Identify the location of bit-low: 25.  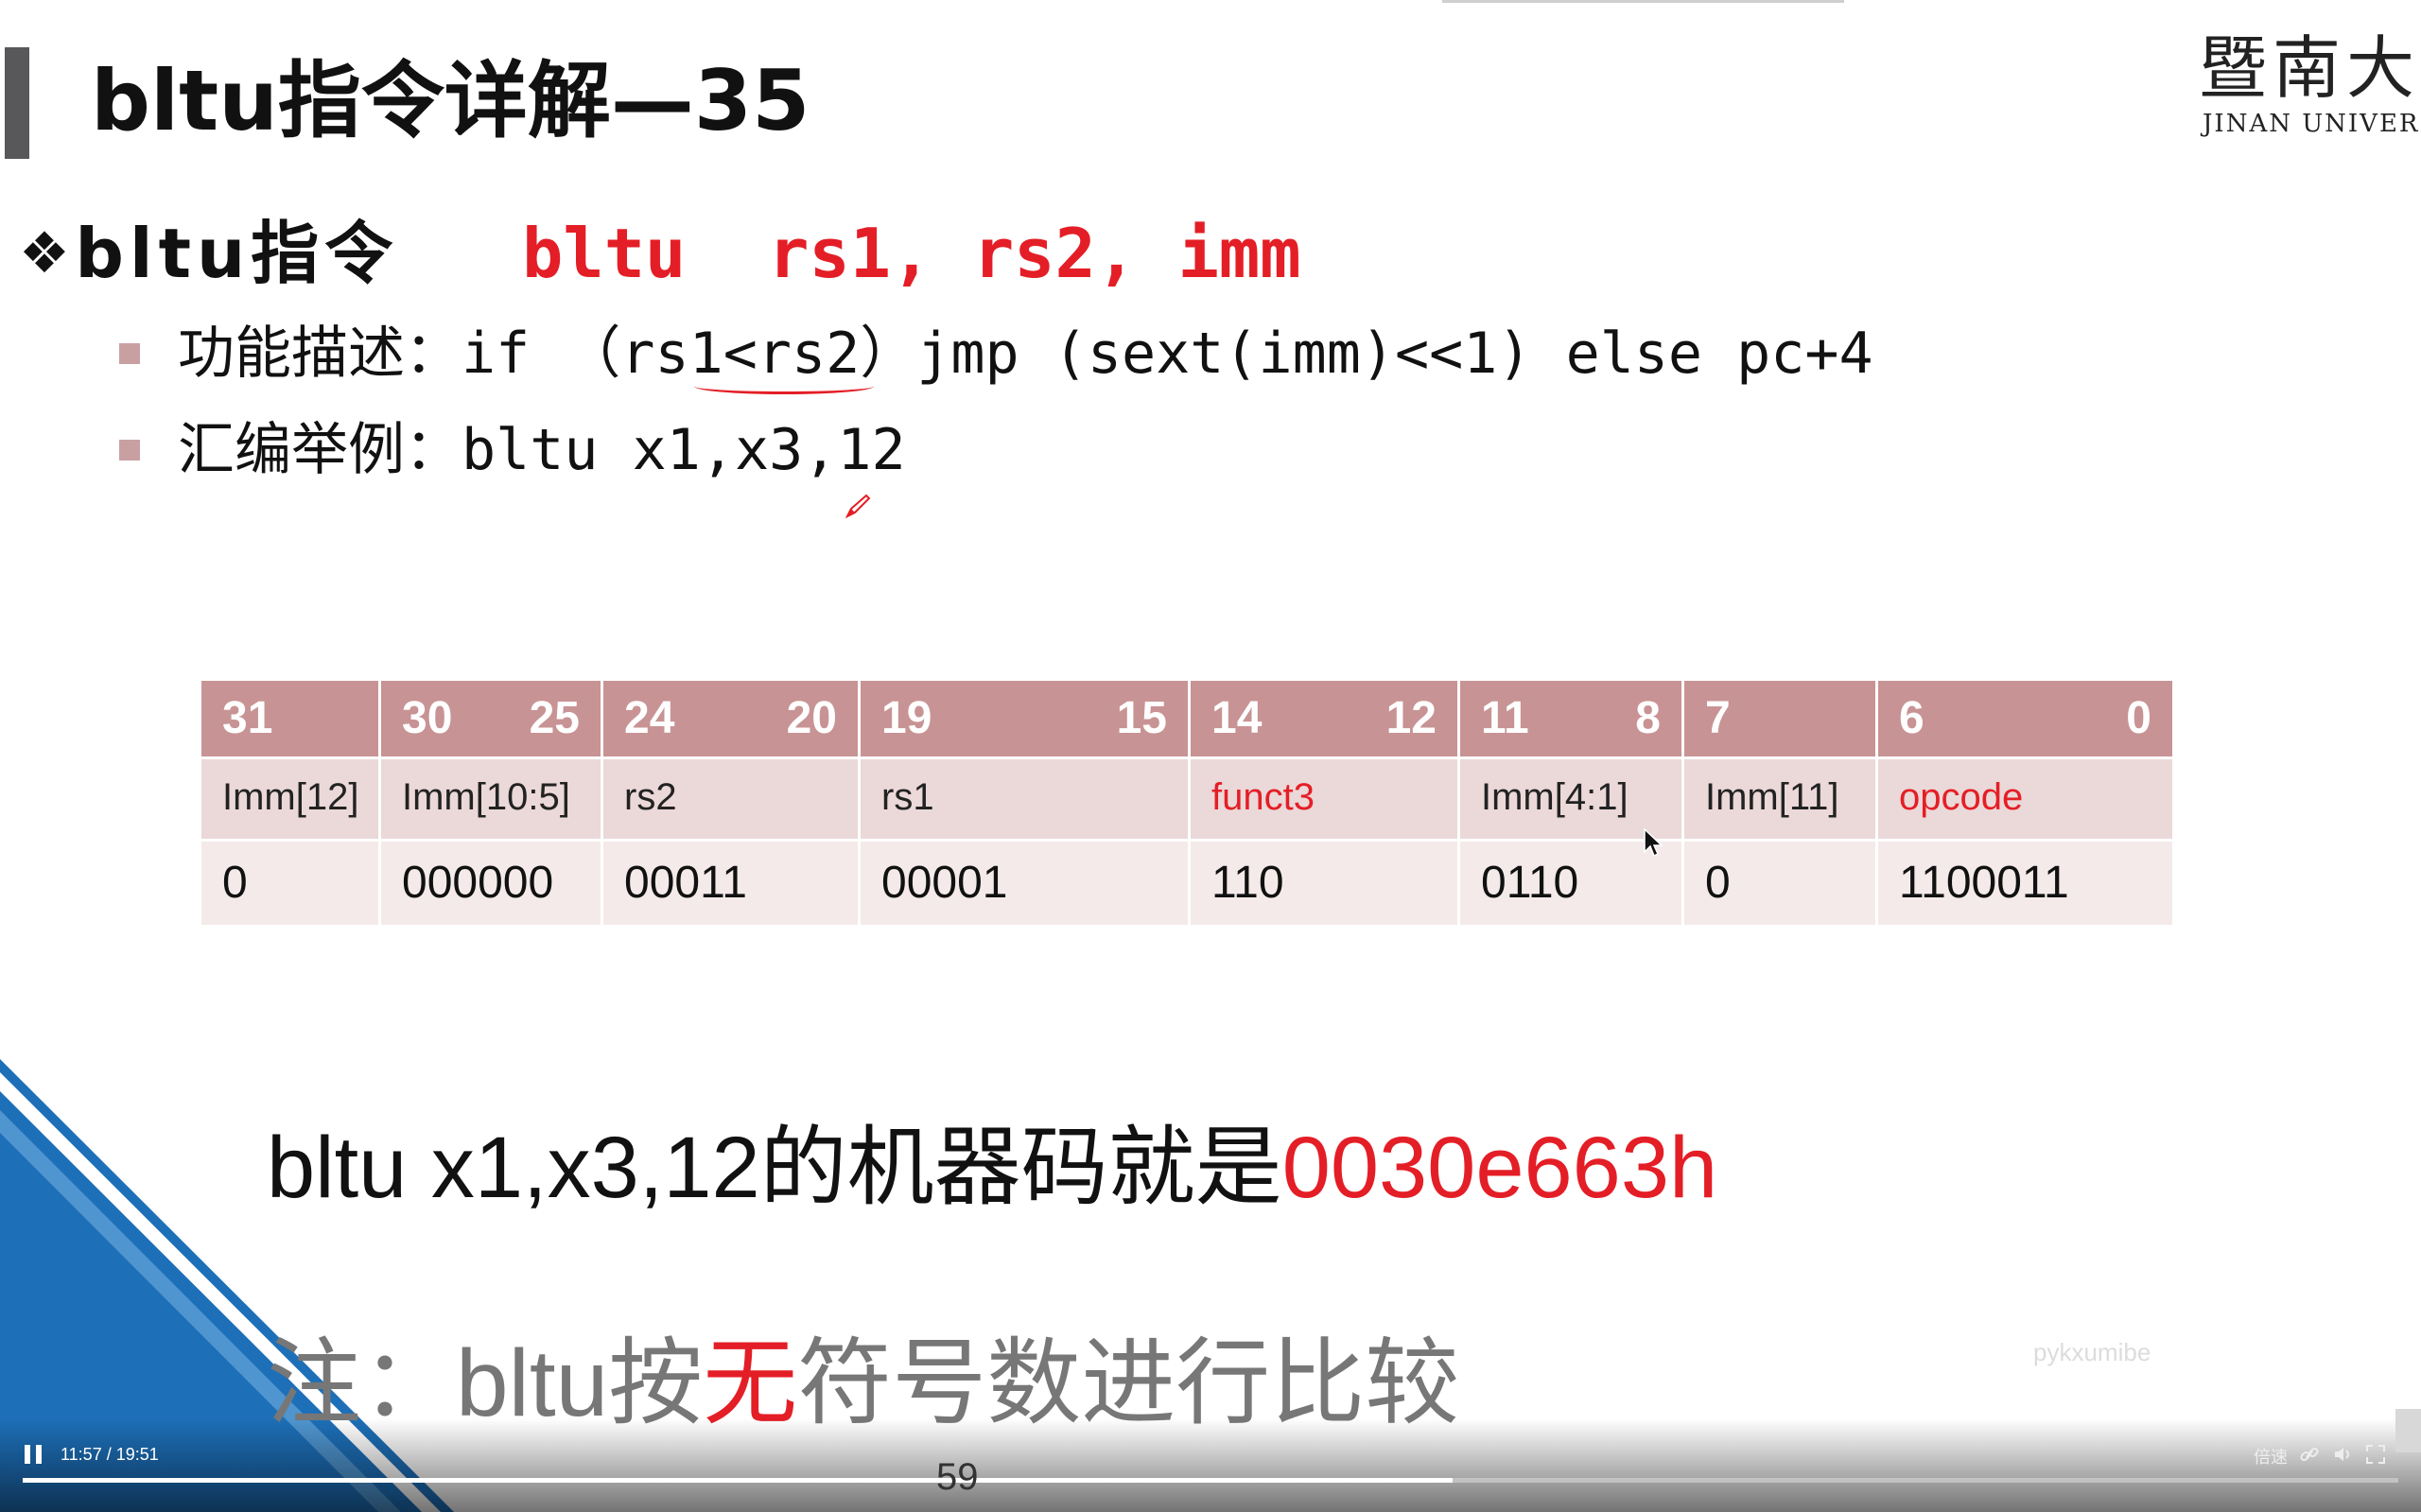
(554, 718).